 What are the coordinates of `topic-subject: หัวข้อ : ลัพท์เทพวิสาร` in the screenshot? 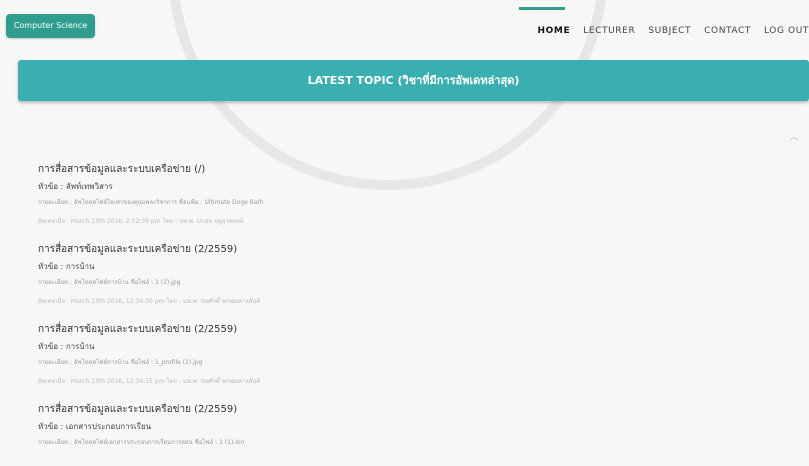 It's located at (75, 186).